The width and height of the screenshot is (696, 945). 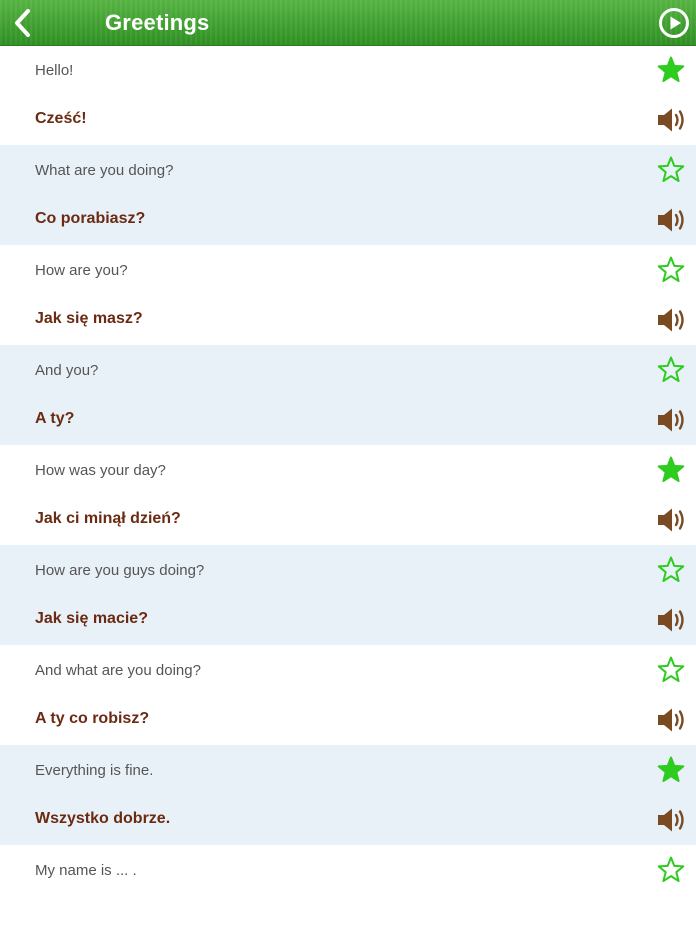 I want to click on chevron-left-icon, so click(x=22, y=23).